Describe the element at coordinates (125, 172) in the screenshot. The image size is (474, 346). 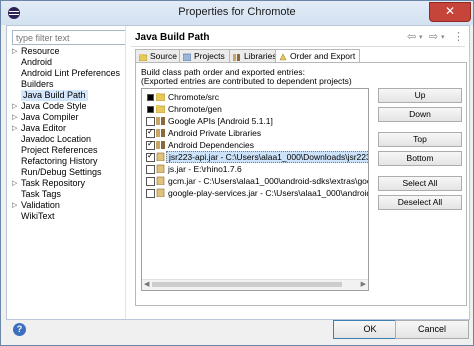
I see `panel-splitter` at that location.